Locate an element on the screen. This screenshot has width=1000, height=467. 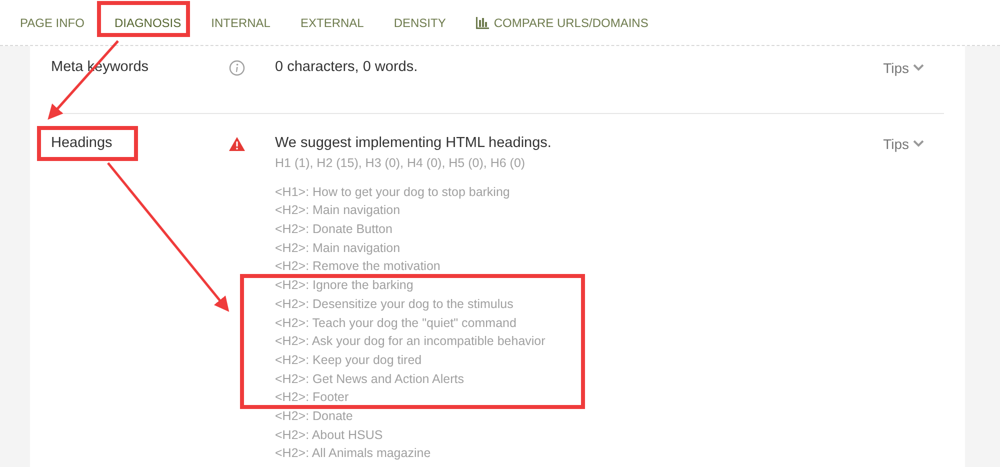
heading-entry: <H2>: Ignore the barking is located at coordinates (344, 285).